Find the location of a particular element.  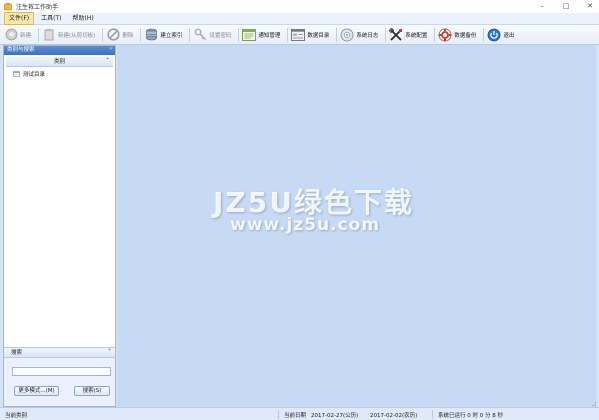

panel-title-text: 类别与搜索 is located at coordinates (21, 50).